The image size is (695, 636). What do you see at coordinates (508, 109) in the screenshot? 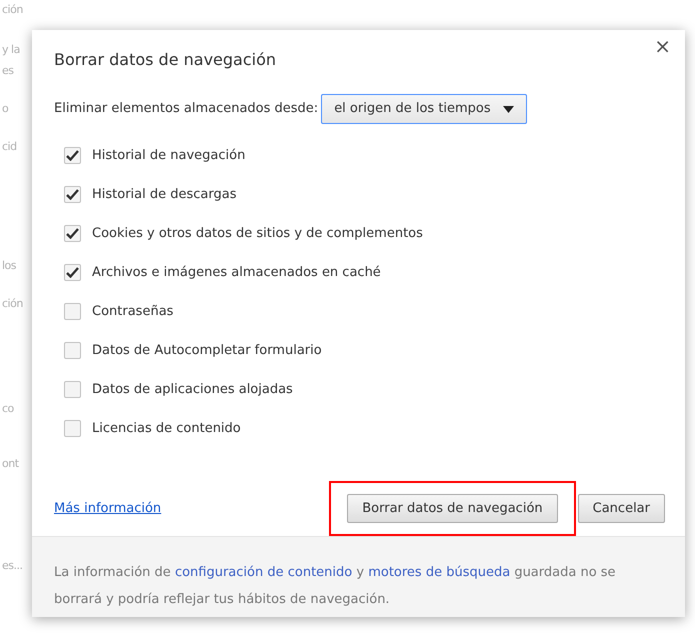
I see `caret-icon` at bounding box center [508, 109].